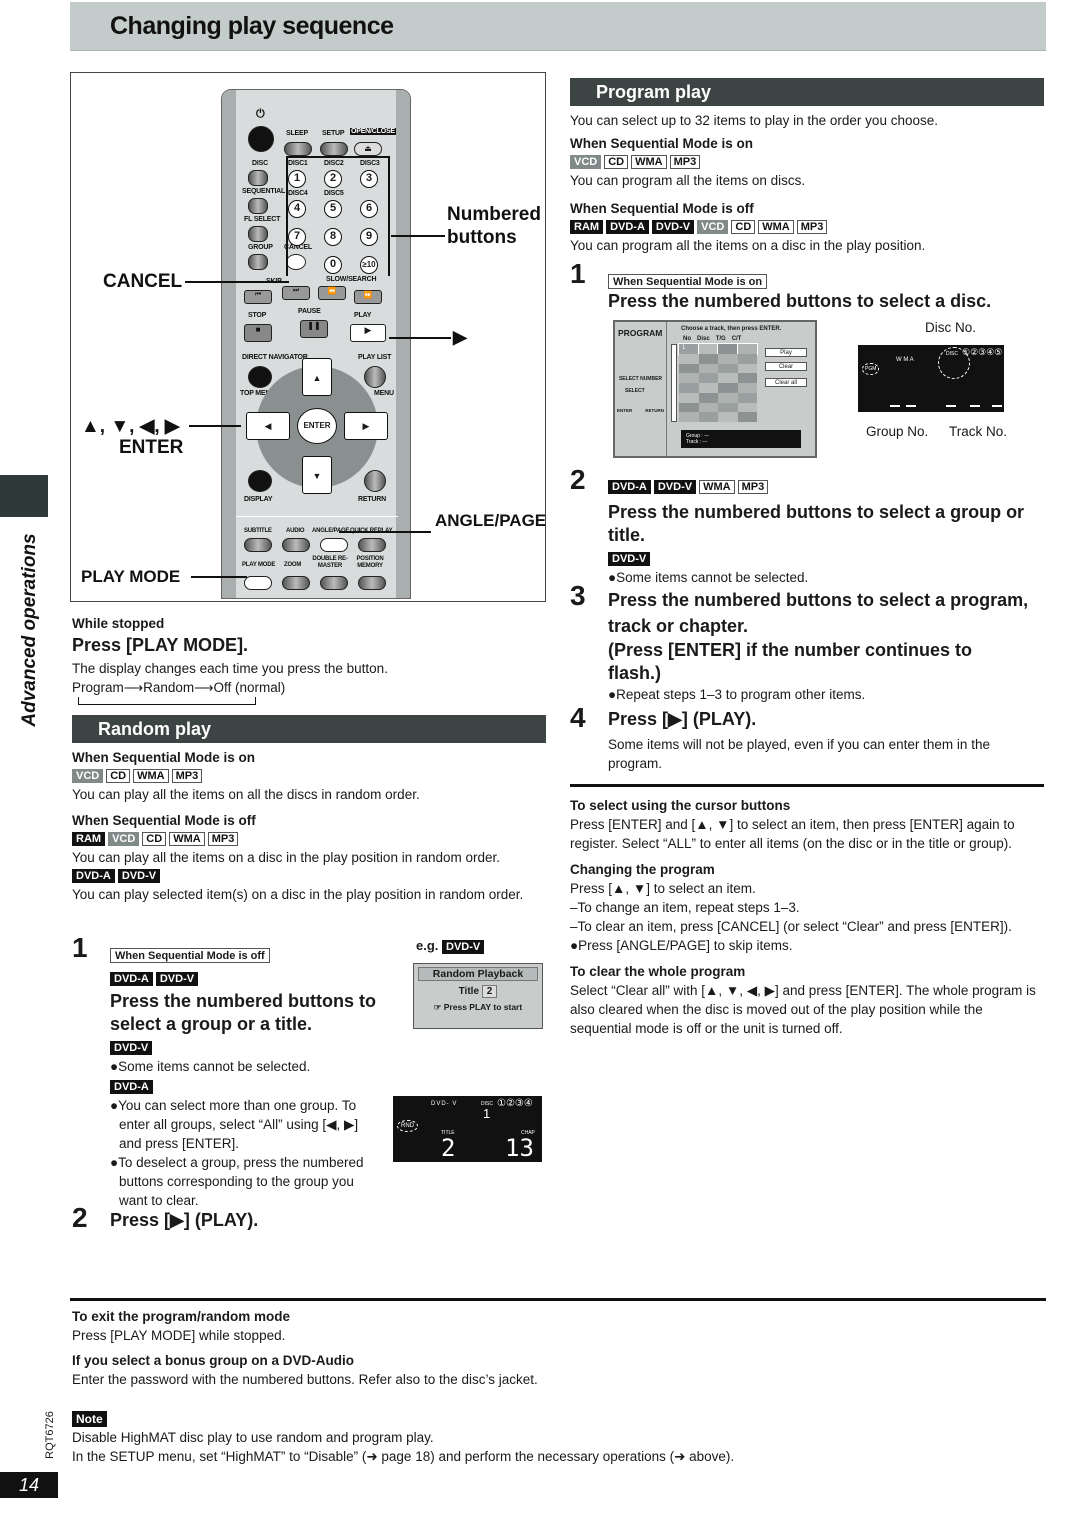  Describe the element at coordinates (258, 262) in the screenshot. I see `group-button` at that location.